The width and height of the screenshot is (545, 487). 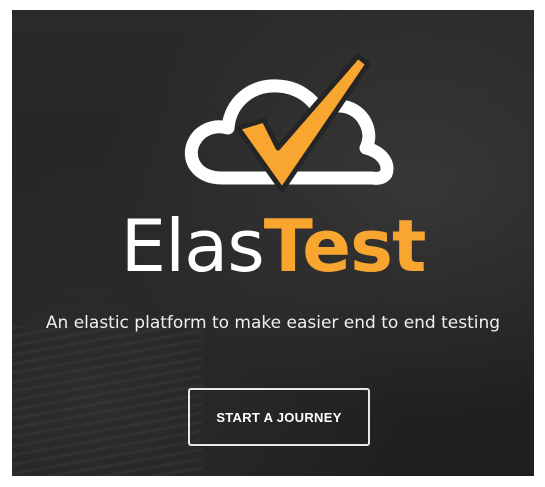 I want to click on start-journey-button-label: START A JOURNEY, so click(x=279, y=417).